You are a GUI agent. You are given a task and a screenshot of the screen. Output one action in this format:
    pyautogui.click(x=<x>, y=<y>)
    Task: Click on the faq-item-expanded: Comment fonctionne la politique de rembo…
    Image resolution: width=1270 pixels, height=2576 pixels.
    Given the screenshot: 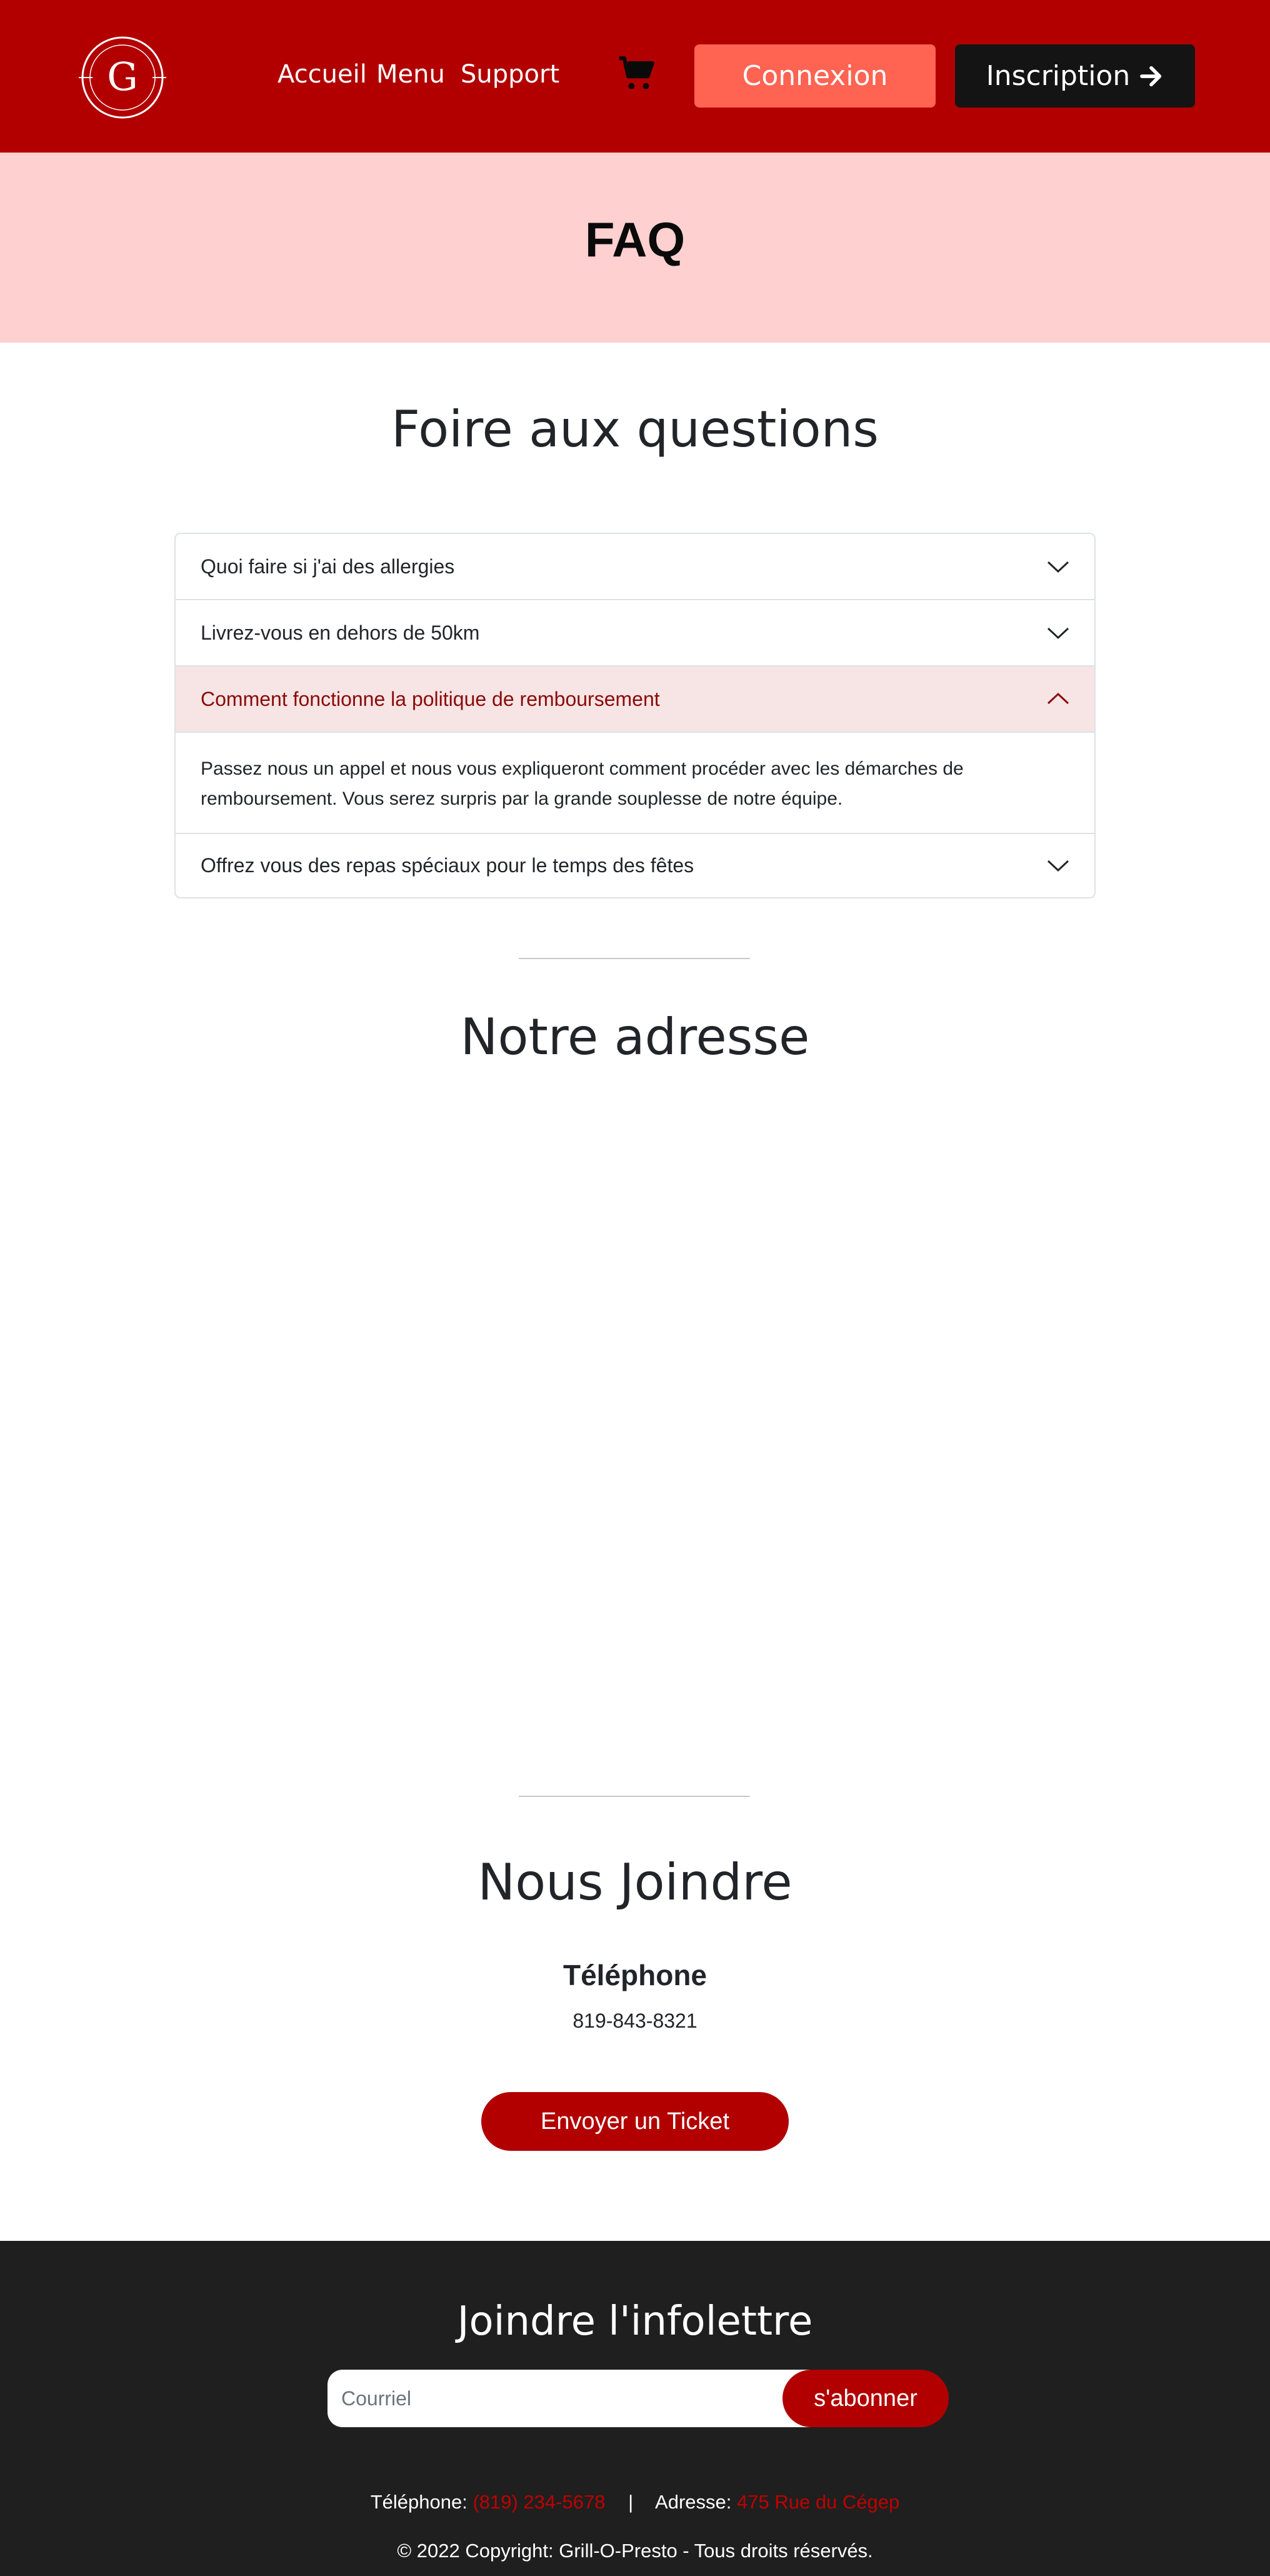 What is the action you would take?
    pyautogui.click(x=635, y=750)
    